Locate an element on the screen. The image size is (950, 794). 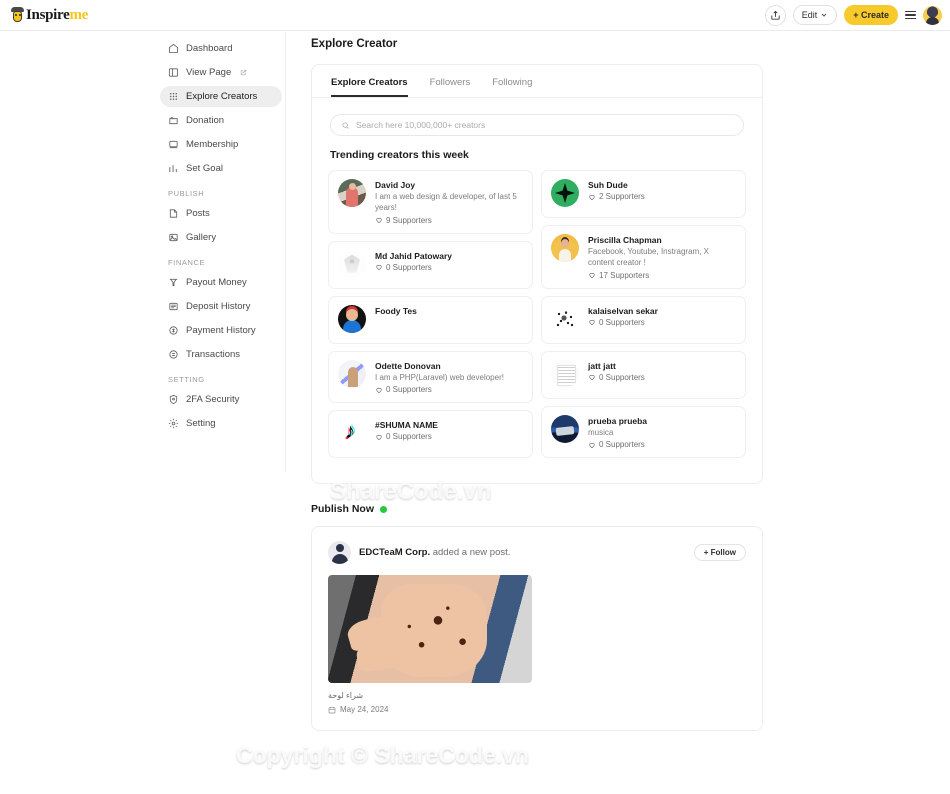
tab-following: Following is located at coordinates (512, 87).